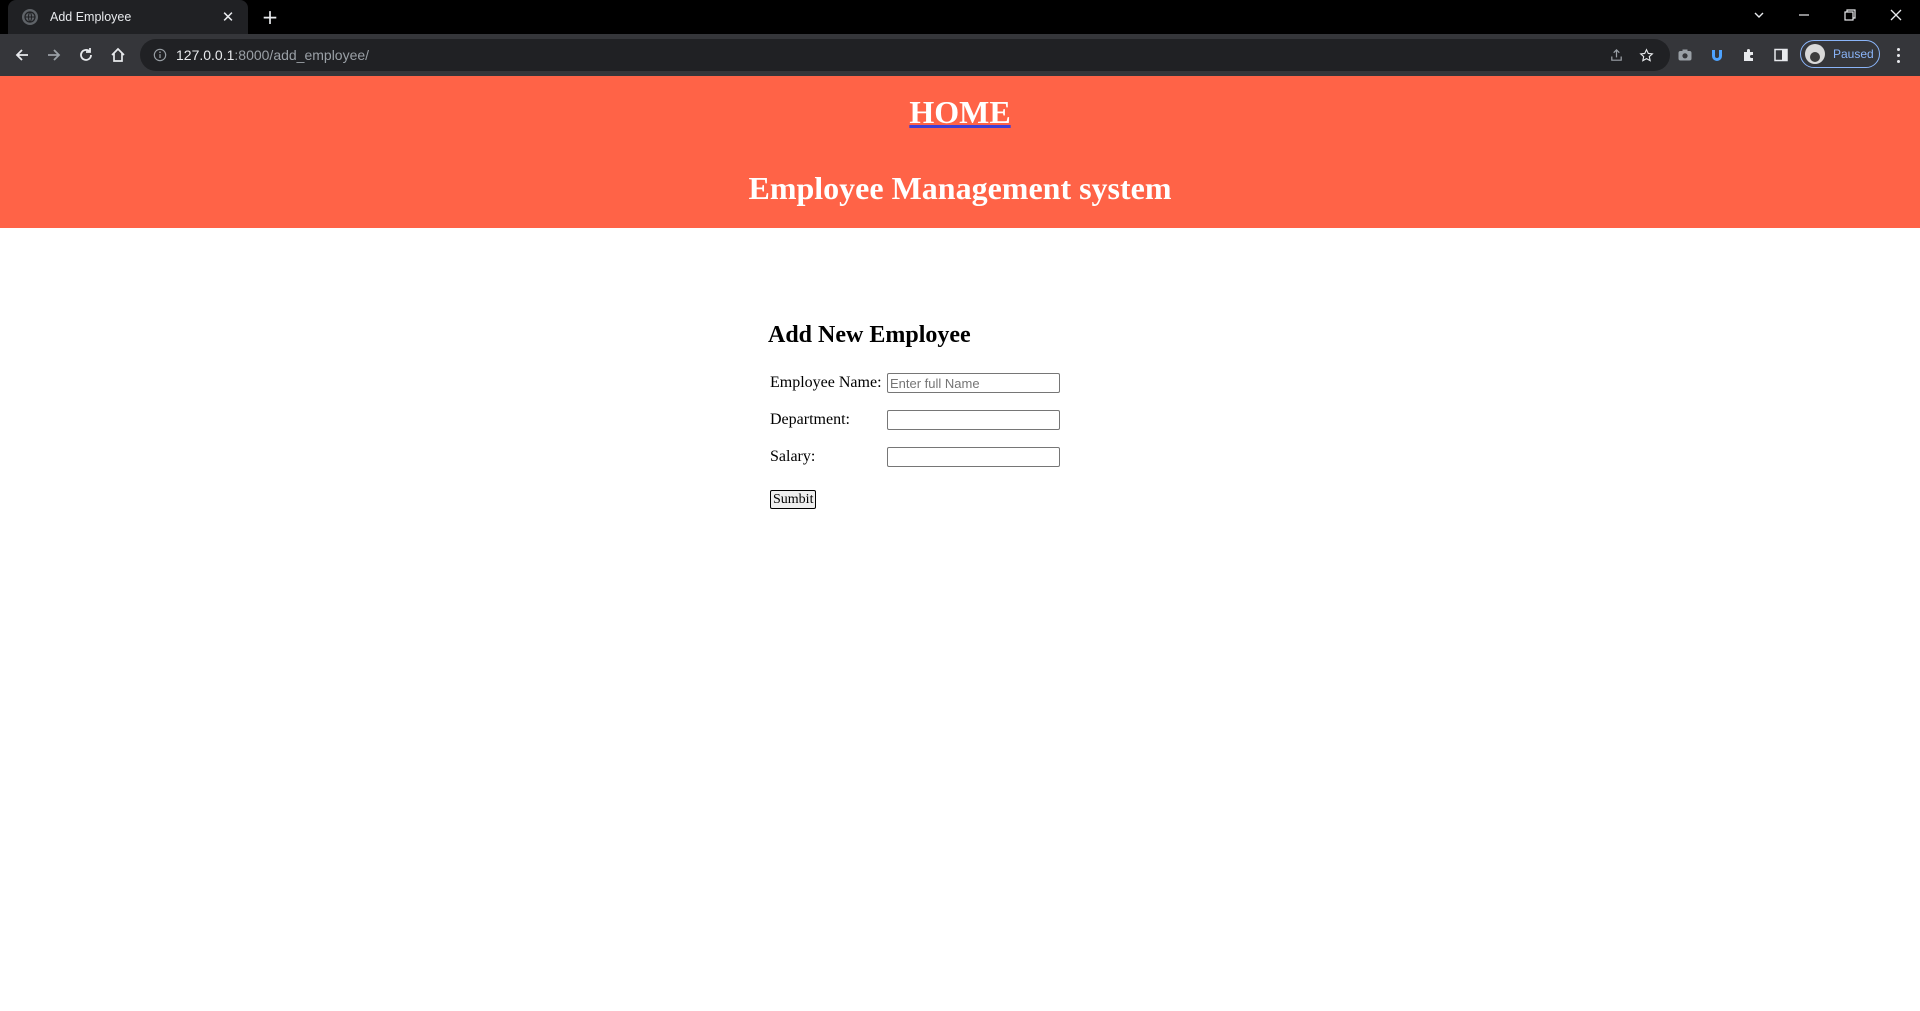 The image size is (1920, 1011). I want to click on back-arrow-icon, so click(22, 55).